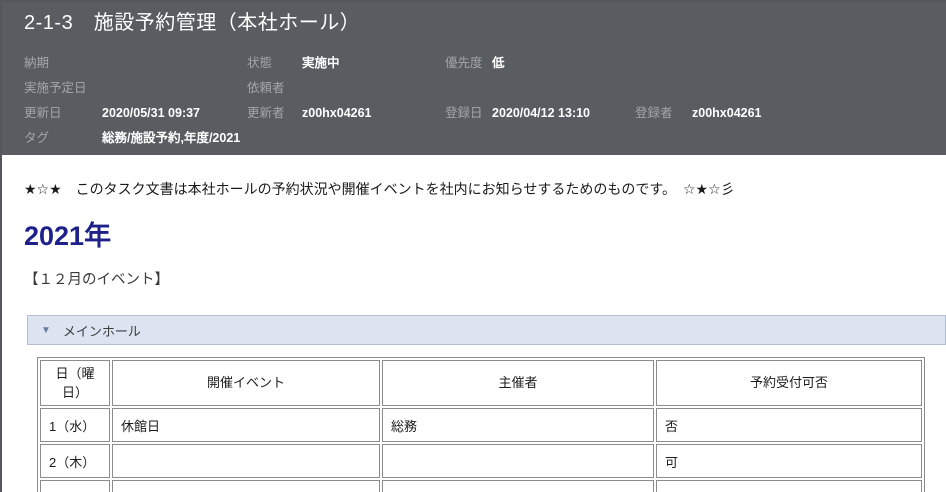 The image size is (946, 492). Describe the element at coordinates (46, 330) in the screenshot. I see `collapse-triangle-icon: ▼` at that location.